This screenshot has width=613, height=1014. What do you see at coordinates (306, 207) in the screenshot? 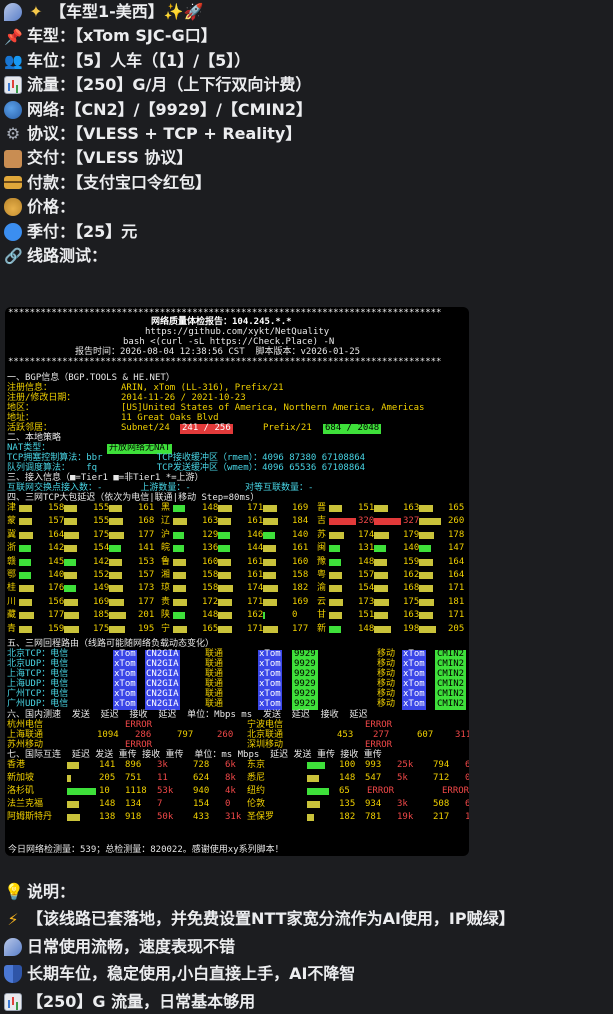
I see `price-line: 价格：` at bounding box center [306, 207].